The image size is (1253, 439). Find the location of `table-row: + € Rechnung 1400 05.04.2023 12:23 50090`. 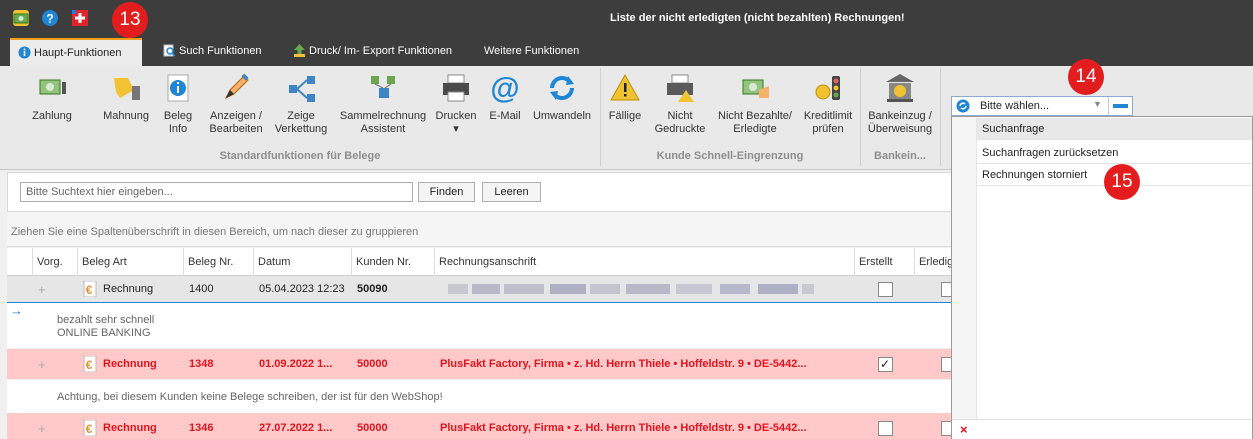

table-row: + € Rechnung 1400 05.04.2023 12:23 50090 is located at coordinates (479, 289).